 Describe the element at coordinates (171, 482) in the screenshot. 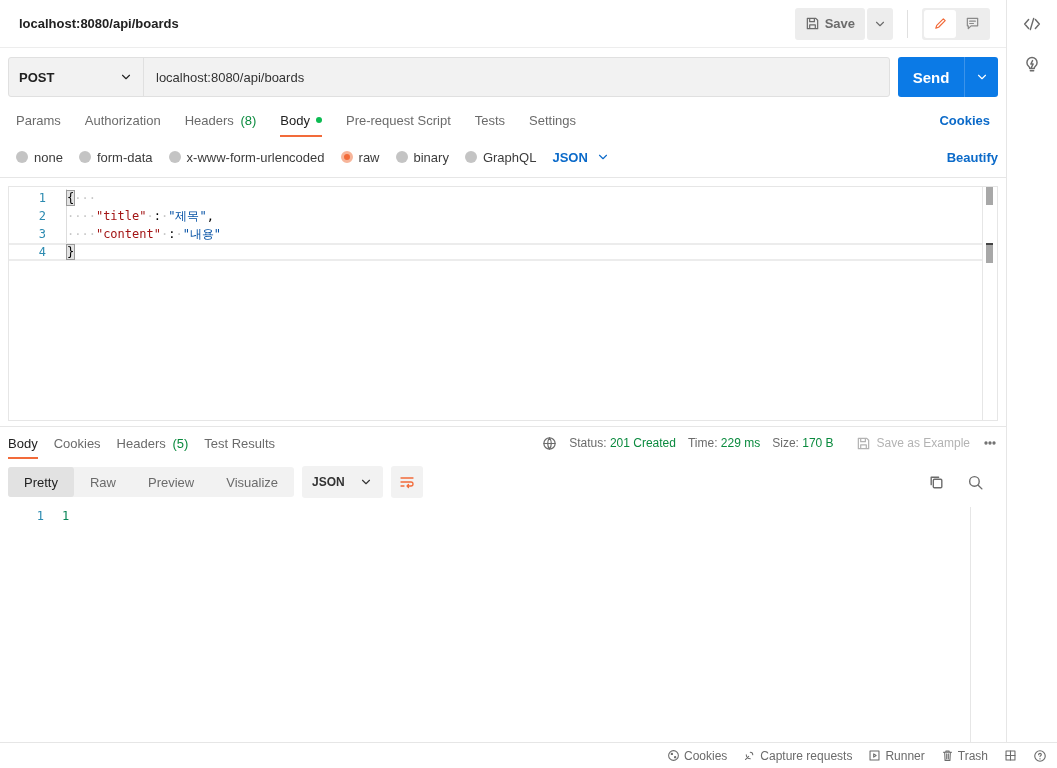

I see `view-mode-button: Preview` at that location.